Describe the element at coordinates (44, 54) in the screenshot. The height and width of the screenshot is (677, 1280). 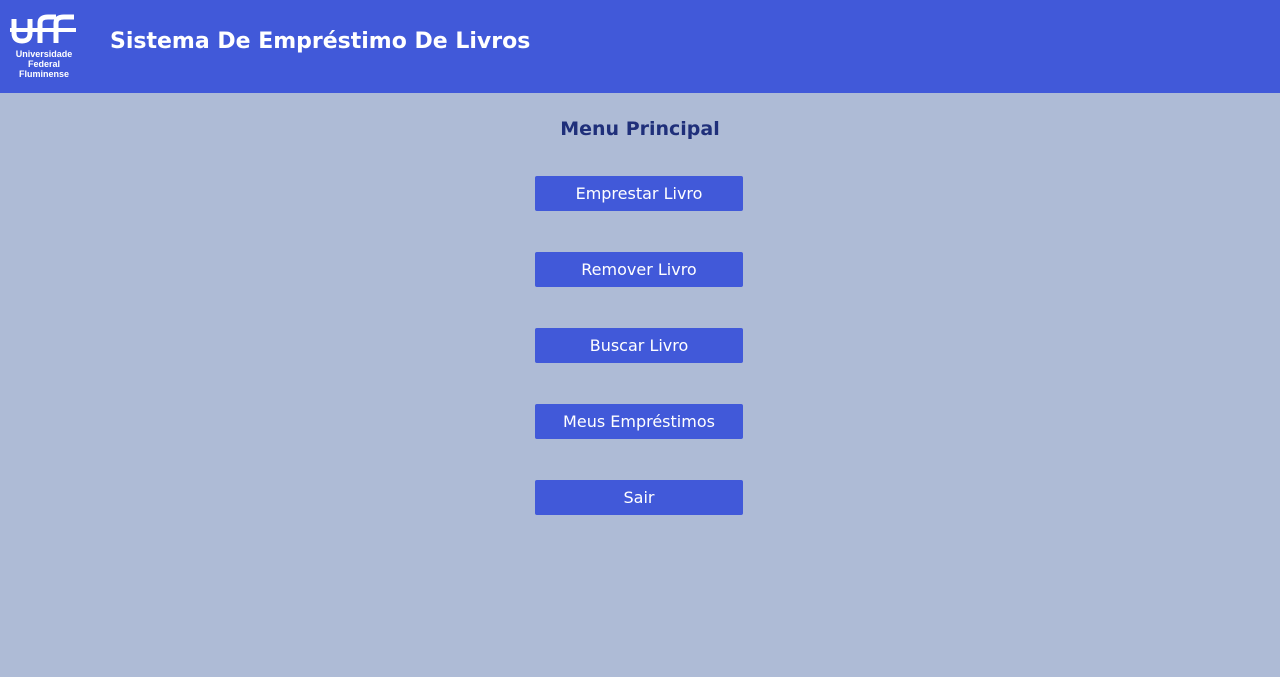
I see `logo-line: Universidade` at that location.